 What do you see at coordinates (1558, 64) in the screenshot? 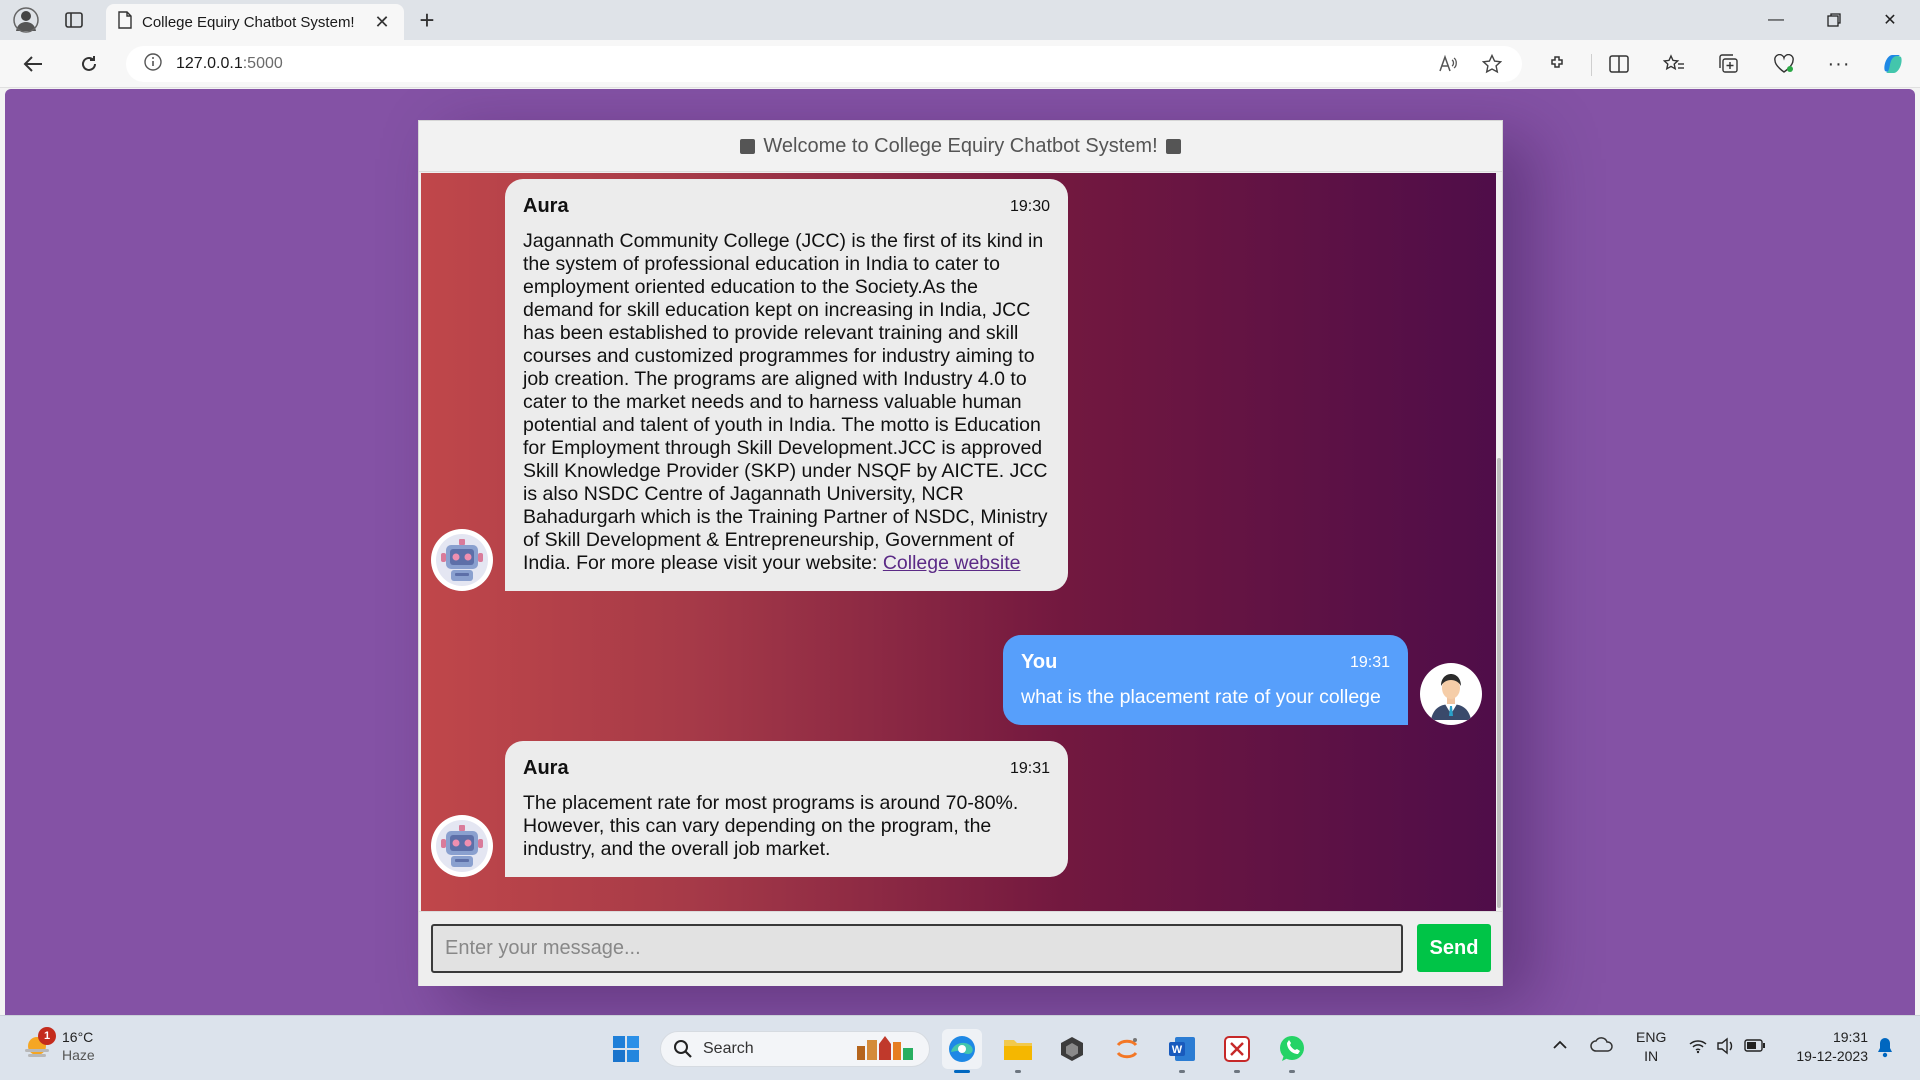
I see `extensions-icon` at bounding box center [1558, 64].